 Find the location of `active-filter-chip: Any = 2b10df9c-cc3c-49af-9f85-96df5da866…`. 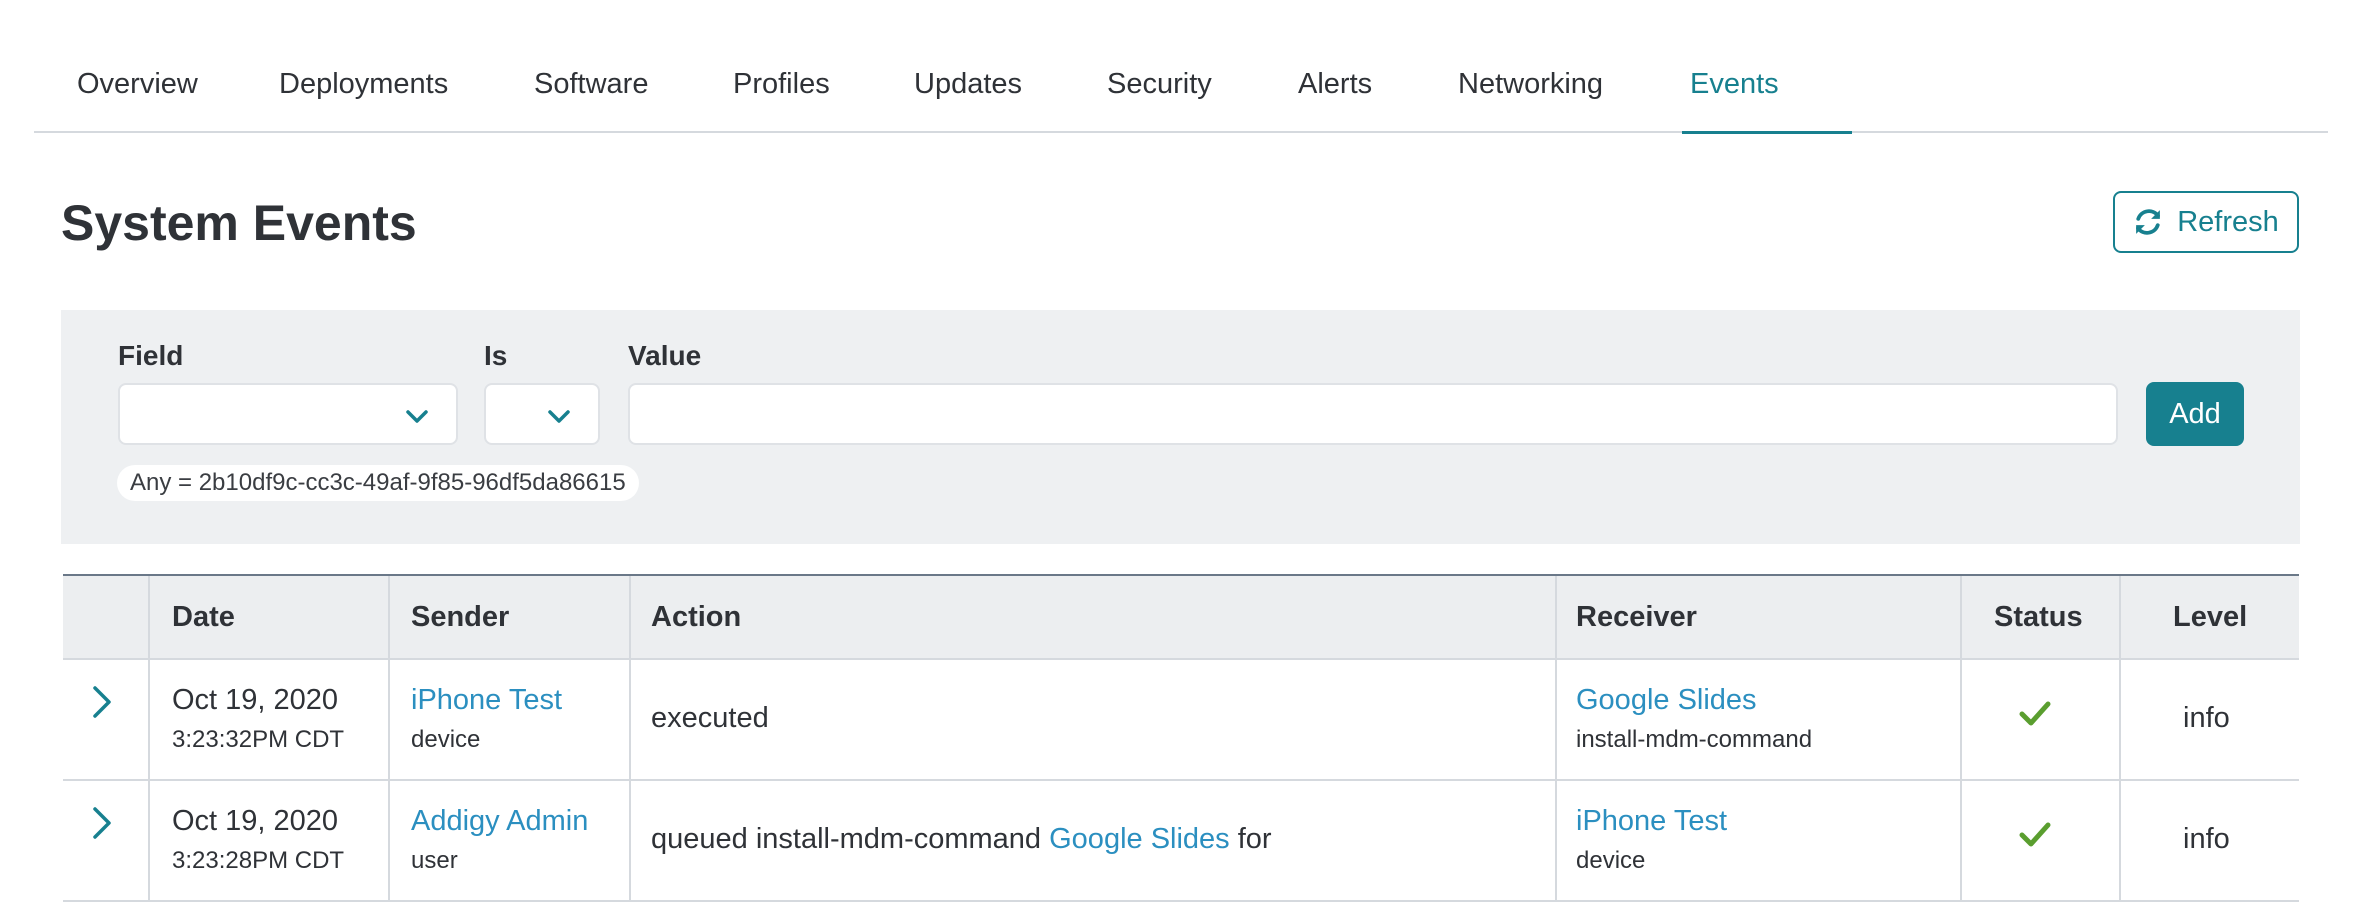

active-filter-chip: Any = 2b10df9c-cc3c-49af-9f85-96df5da866… is located at coordinates (378, 483).